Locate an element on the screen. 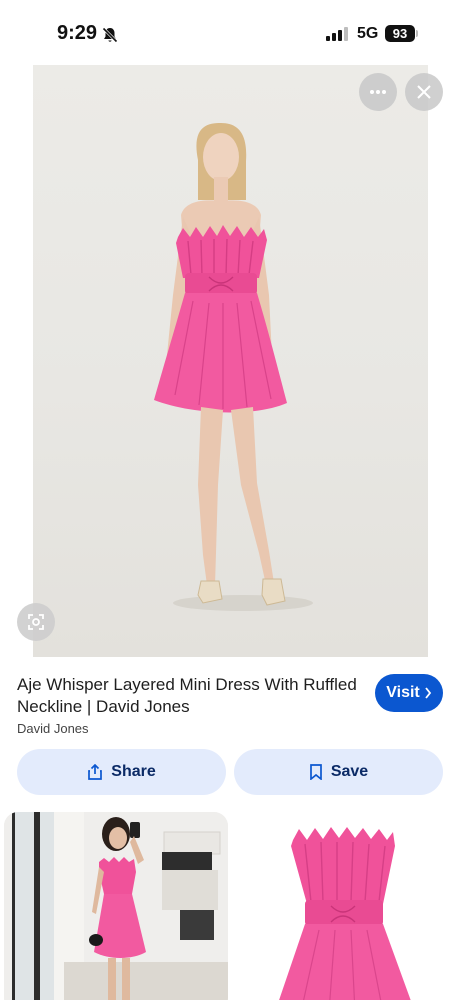  lens-search-button is located at coordinates (36, 622).